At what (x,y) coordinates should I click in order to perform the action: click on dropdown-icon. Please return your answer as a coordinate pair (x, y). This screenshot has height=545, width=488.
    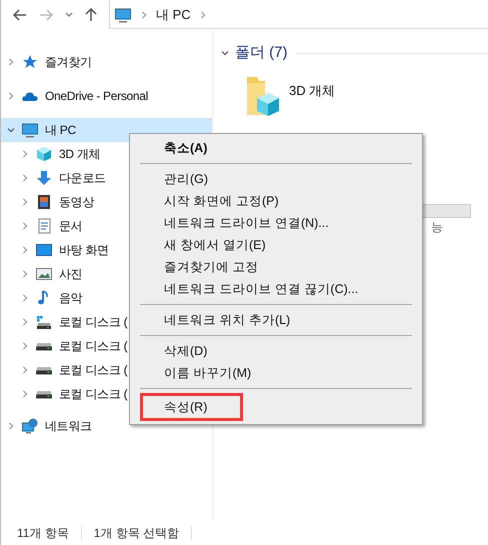
    Looking at the image, I should click on (69, 15).